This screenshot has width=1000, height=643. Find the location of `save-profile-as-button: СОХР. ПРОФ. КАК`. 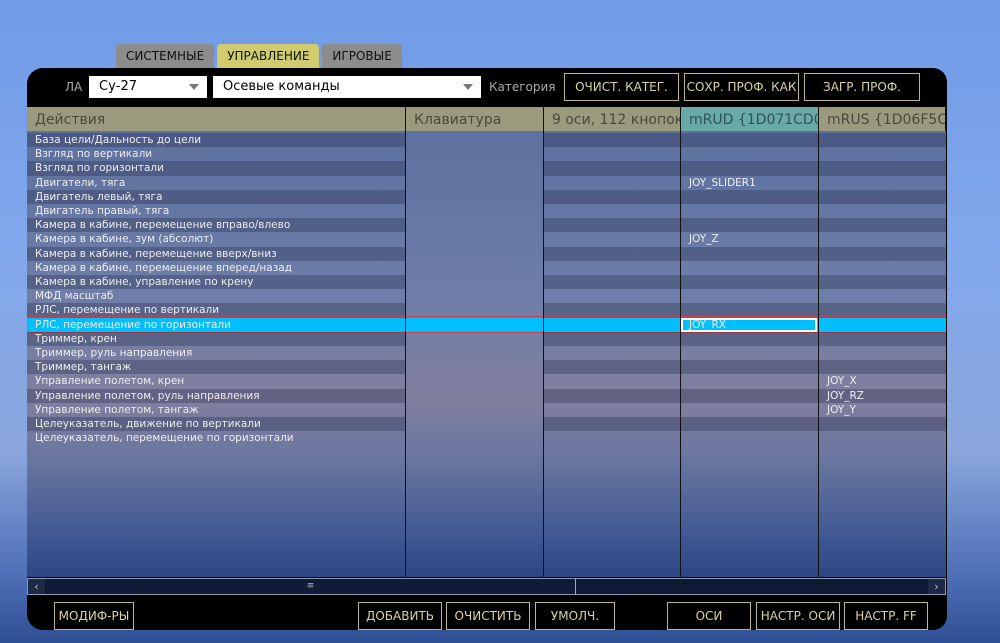

save-profile-as-button: СОХР. ПРОФ. КАК is located at coordinates (741, 87).